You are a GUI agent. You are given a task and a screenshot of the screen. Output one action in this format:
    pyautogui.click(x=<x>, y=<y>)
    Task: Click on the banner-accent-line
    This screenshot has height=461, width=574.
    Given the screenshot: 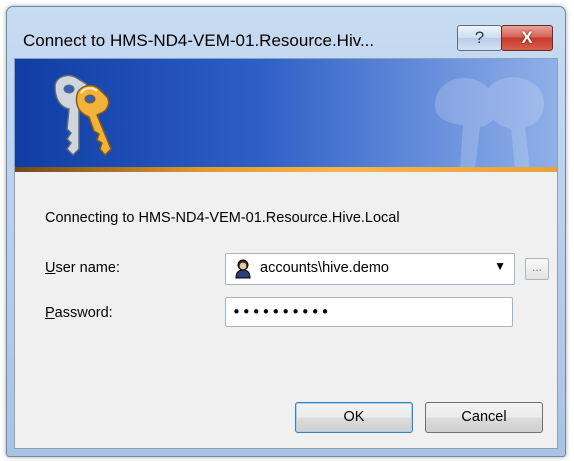 What is the action you would take?
    pyautogui.click(x=286, y=169)
    